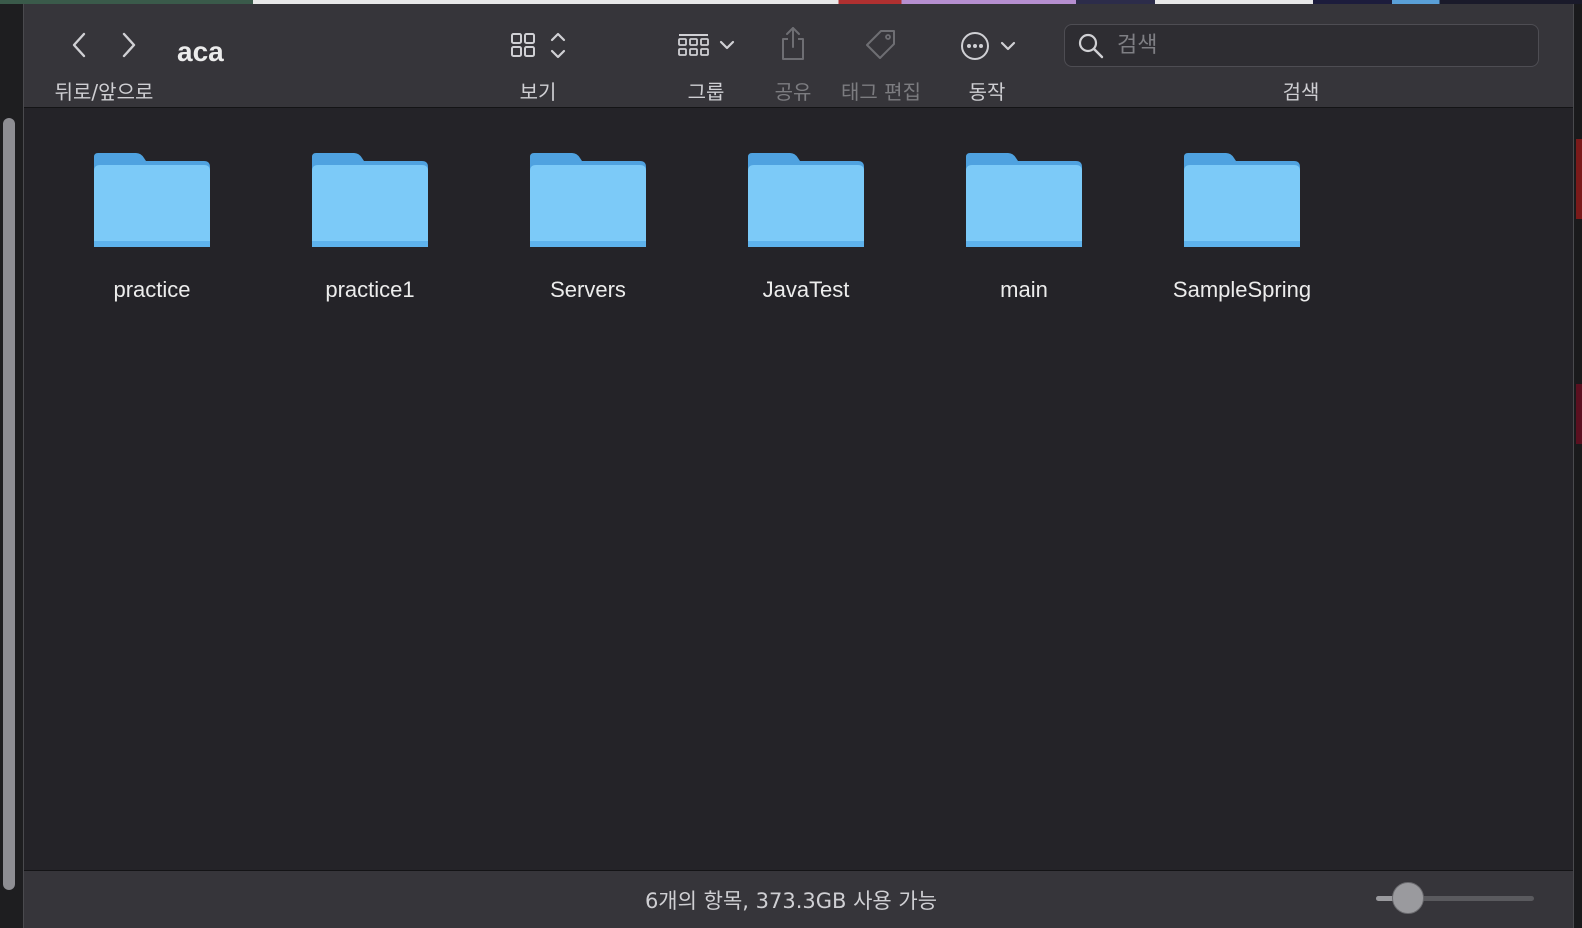 The width and height of the screenshot is (1582, 928). I want to click on folder-name: JavaTest, so click(806, 289).